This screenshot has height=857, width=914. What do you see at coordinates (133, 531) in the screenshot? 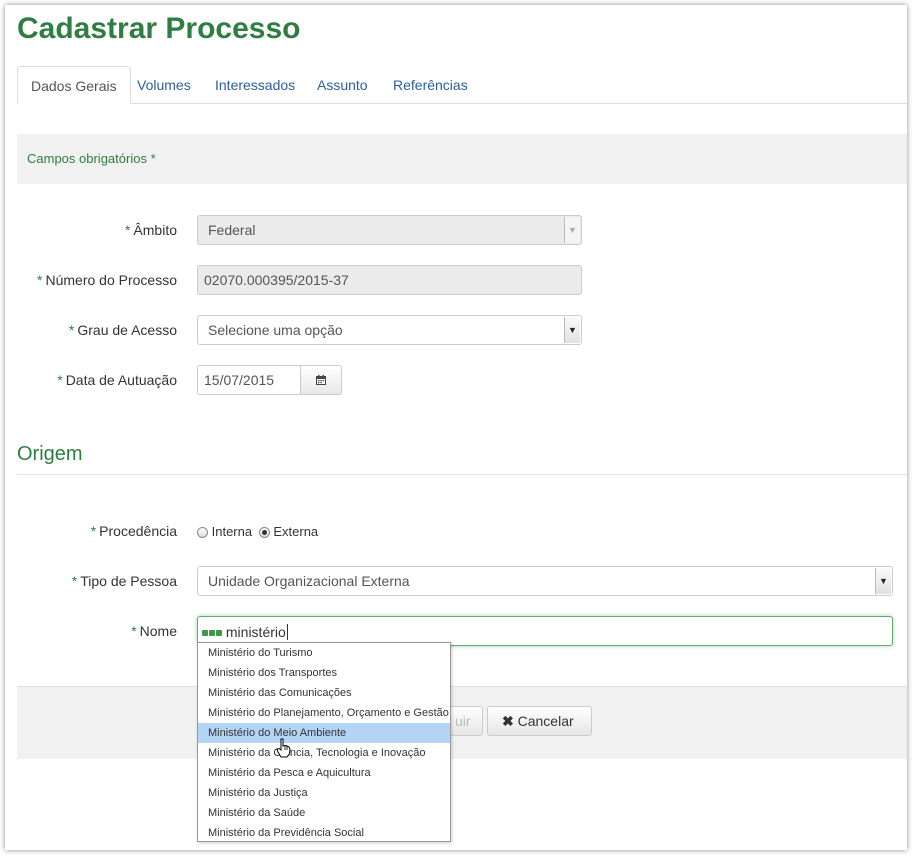
I see `procedencia-label: * Procedência` at bounding box center [133, 531].